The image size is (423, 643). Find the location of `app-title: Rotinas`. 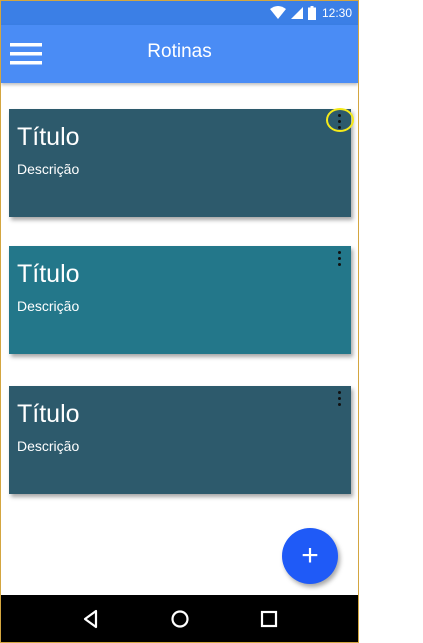

app-title: Rotinas is located at coordinates (179, 51).